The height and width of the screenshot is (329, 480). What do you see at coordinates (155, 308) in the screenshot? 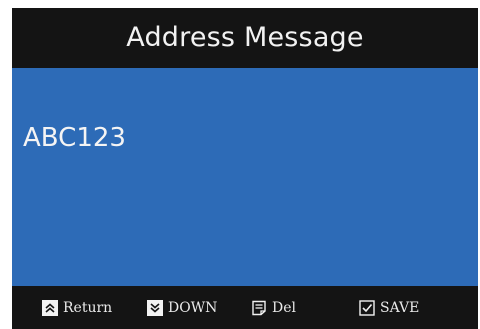
I see `double-chevron-down-icon` at bounding box center [155, 308].